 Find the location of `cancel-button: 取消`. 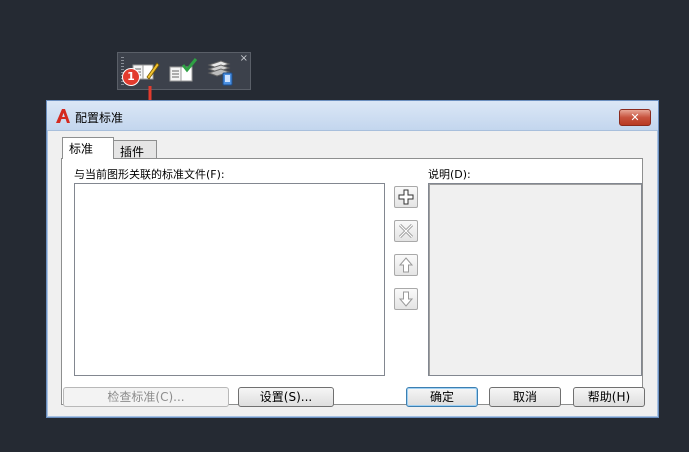

cancel-button: 取消 is located at coordinates (525, 397).